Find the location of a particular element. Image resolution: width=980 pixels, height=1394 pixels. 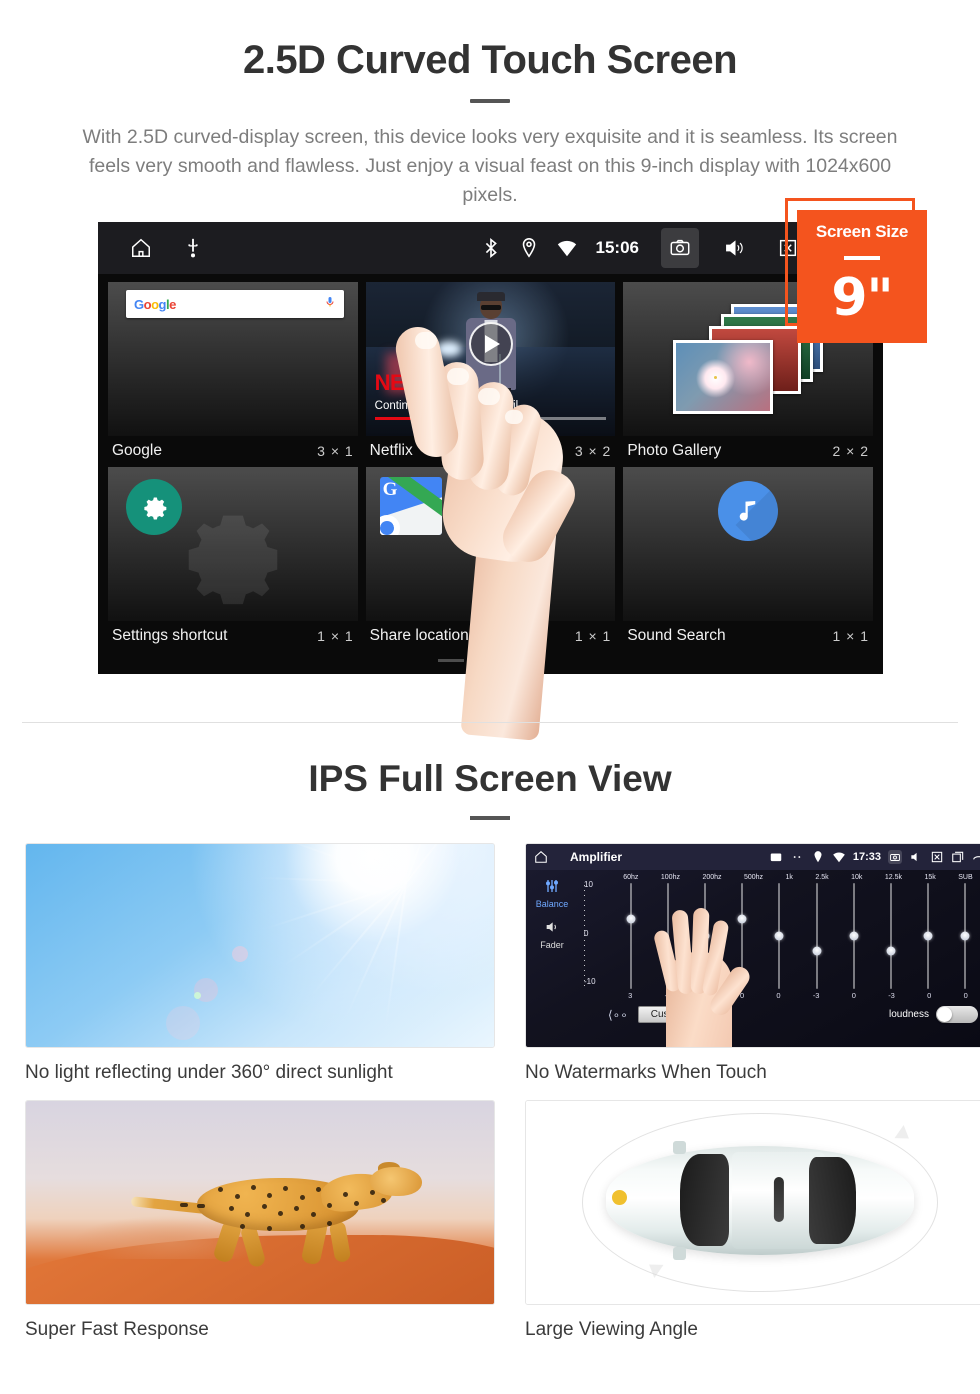

widget-name: Photo Gallery is located at coordinates (674, 450).